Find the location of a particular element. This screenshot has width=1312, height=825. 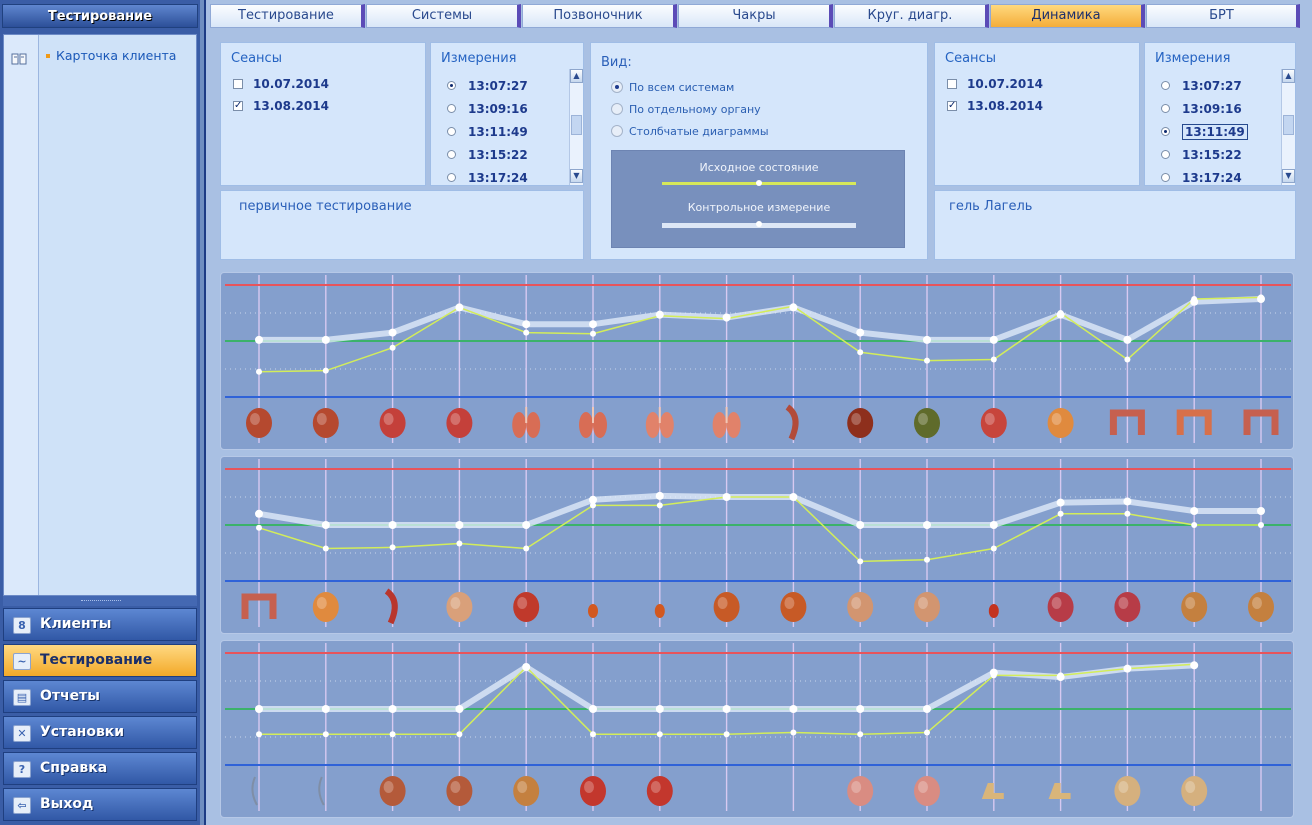

session-row: ✓ 13.08.2014 is located at coordinates (995, 106).